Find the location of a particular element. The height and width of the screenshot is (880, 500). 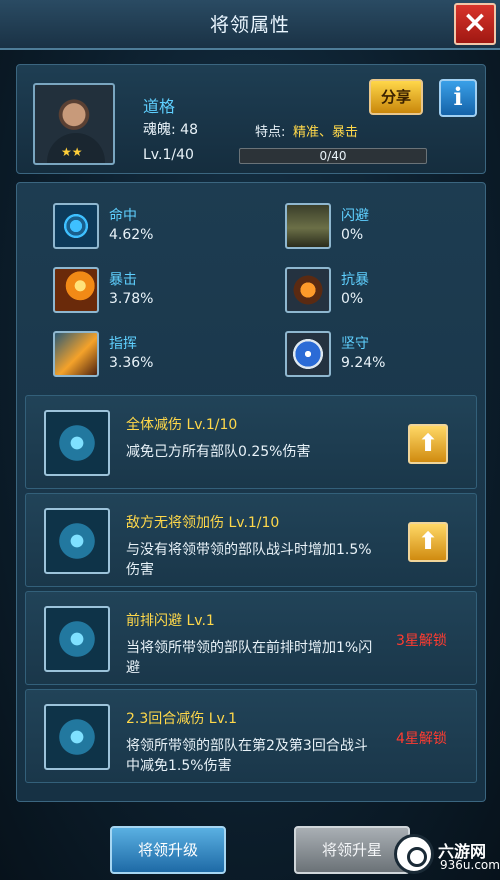

title-bar: 将领属性 × is located at coordinates (250, 25).